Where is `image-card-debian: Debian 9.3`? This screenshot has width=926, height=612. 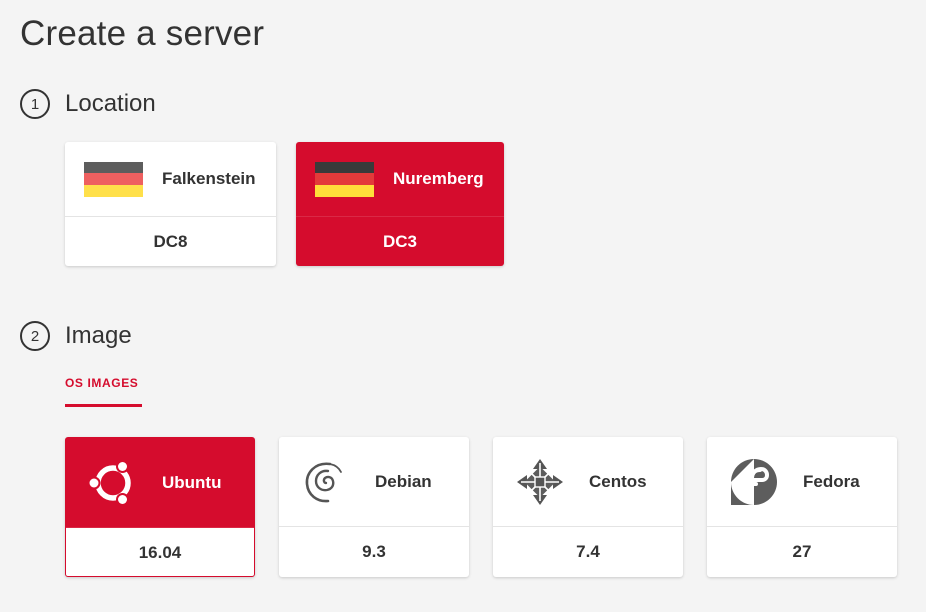
image-card-debian: Debian 9.3 is located at coordinates (374, 507).